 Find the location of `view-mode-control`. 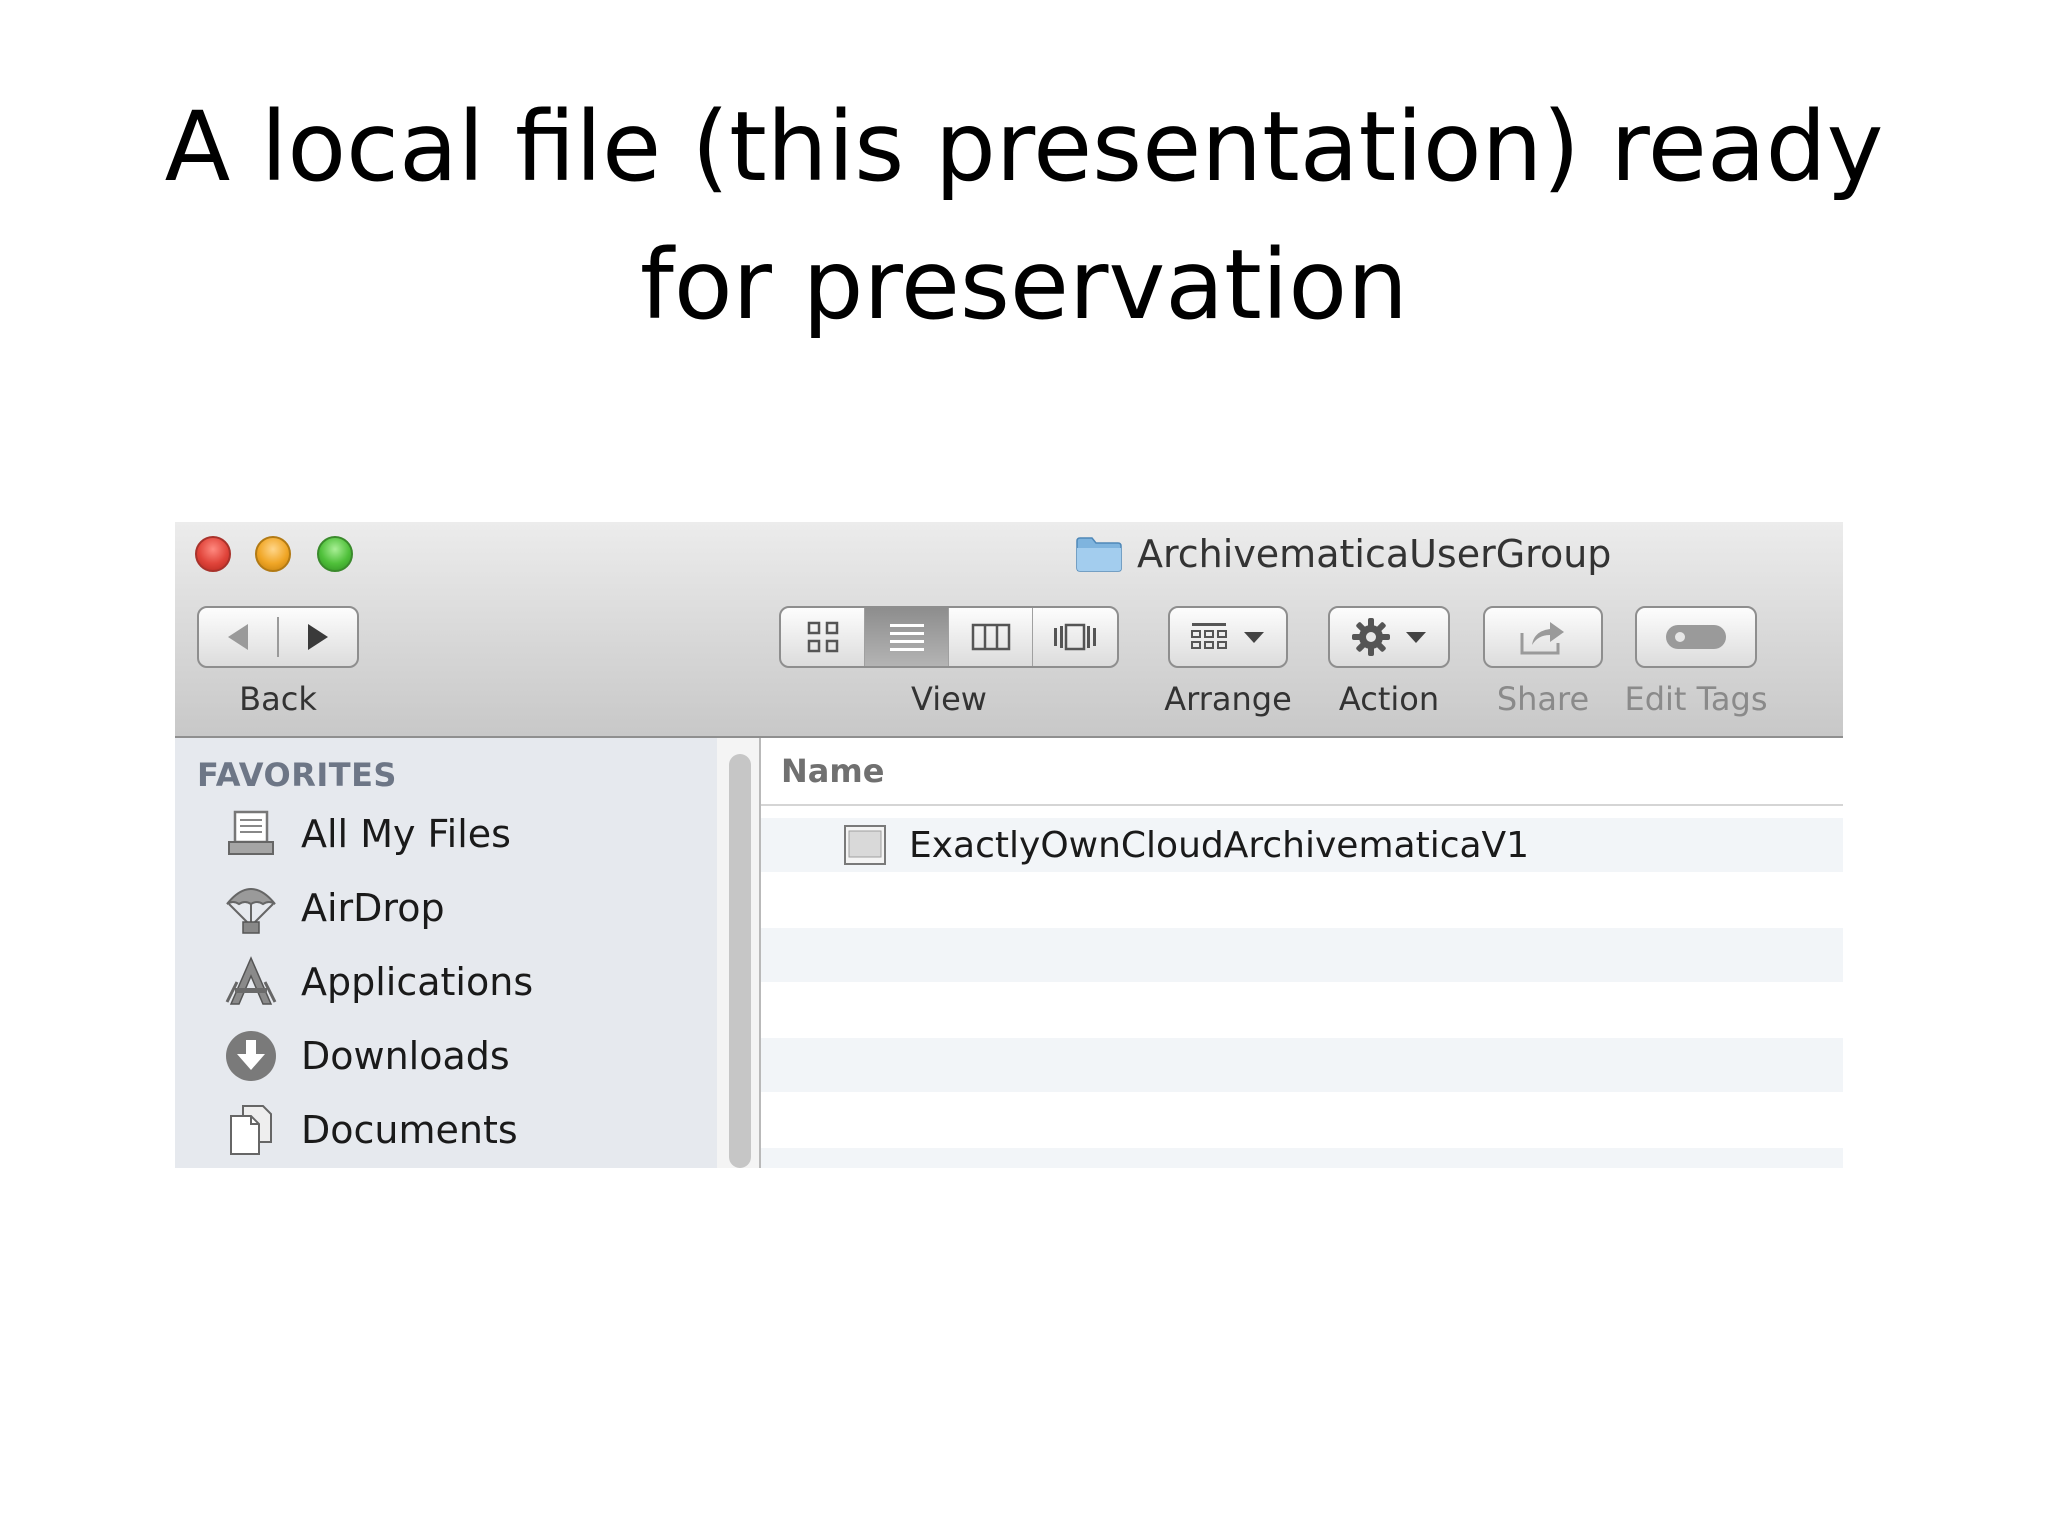

view-mode-control is located at coordinates (949, 637).